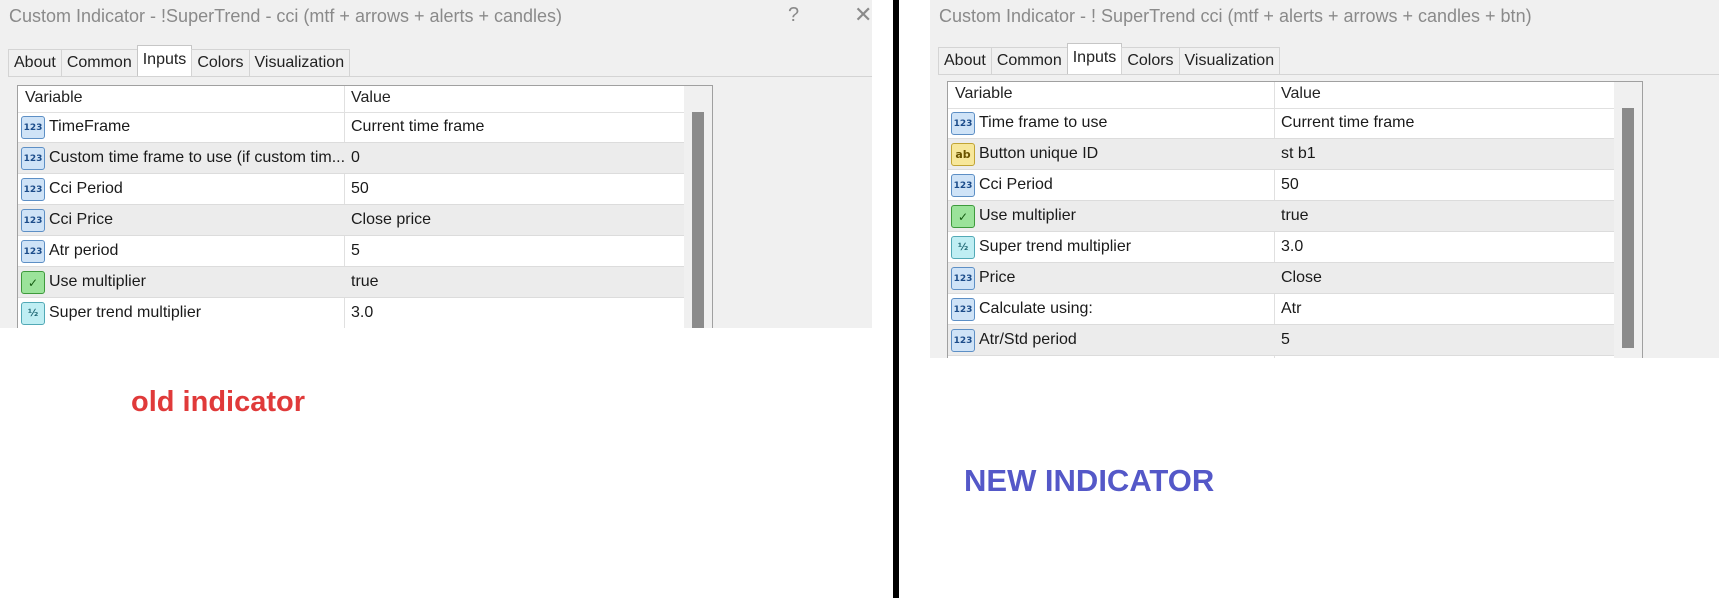 This screenshot has height=598, width=1719. I want to click on variable-name: Price, so click(997, 277).